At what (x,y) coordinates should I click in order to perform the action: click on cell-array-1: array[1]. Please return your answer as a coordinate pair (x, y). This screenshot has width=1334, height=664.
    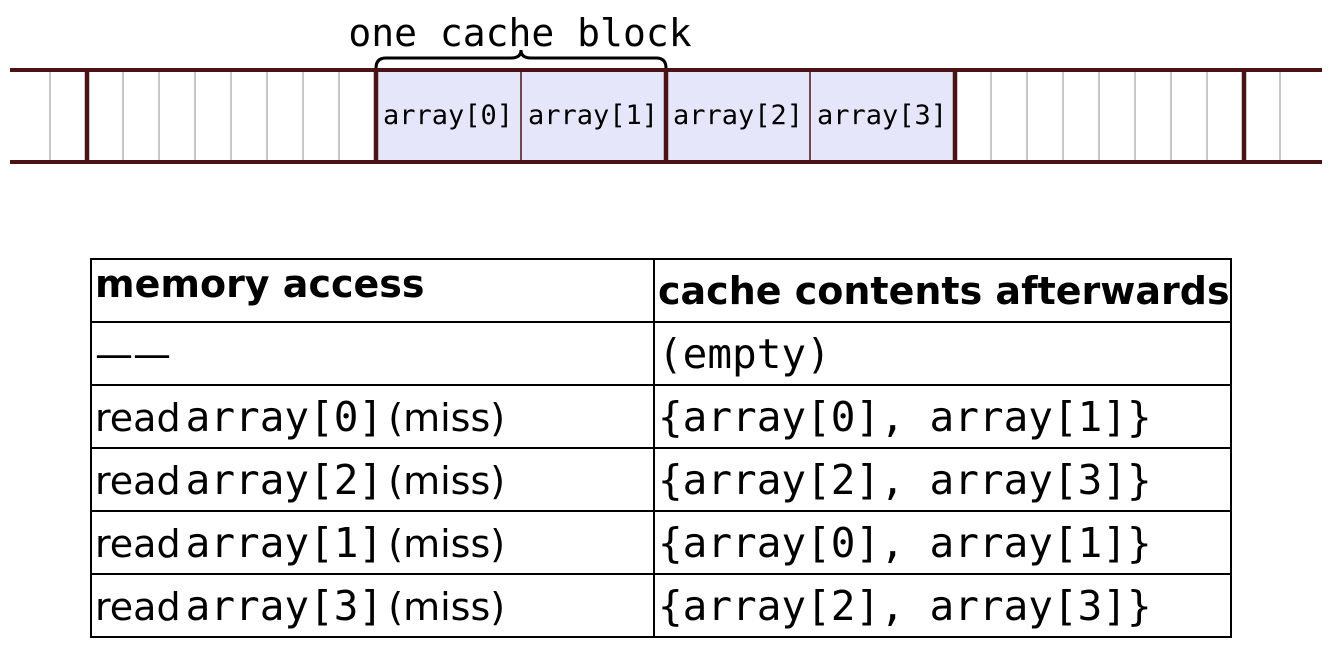
    Looking at the image, I should click on (593, 115).